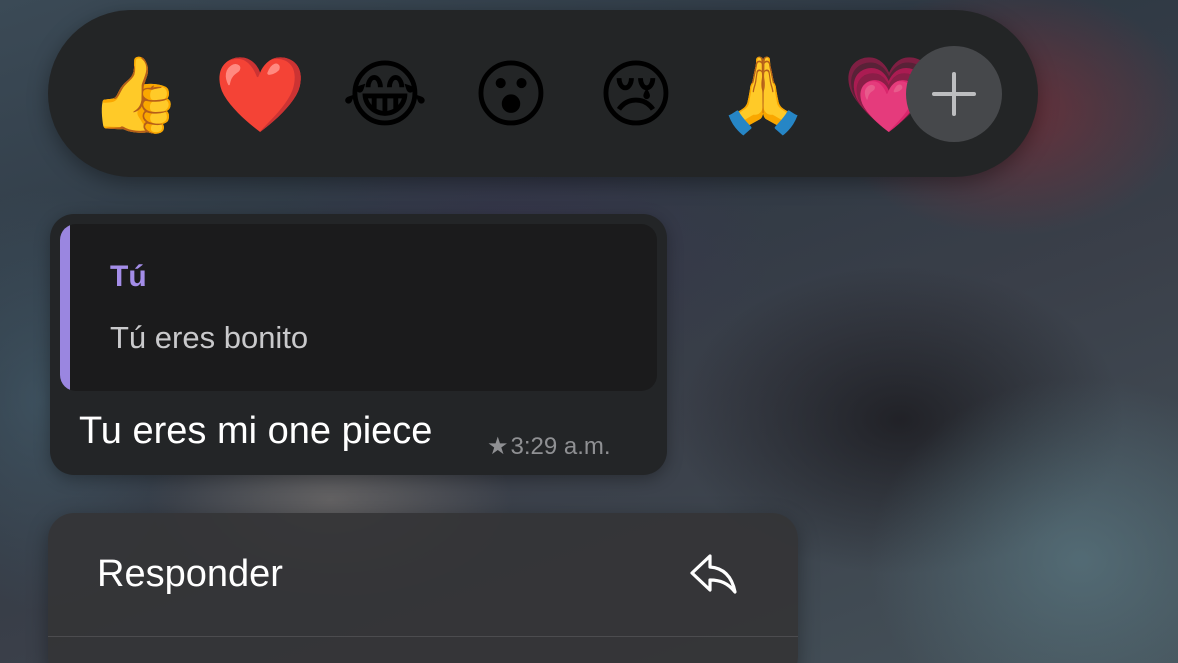 The image size is (1178, 663). Describe the element at coordinates (713, 574) in the screenshot. I see `reply-icon` at that location.